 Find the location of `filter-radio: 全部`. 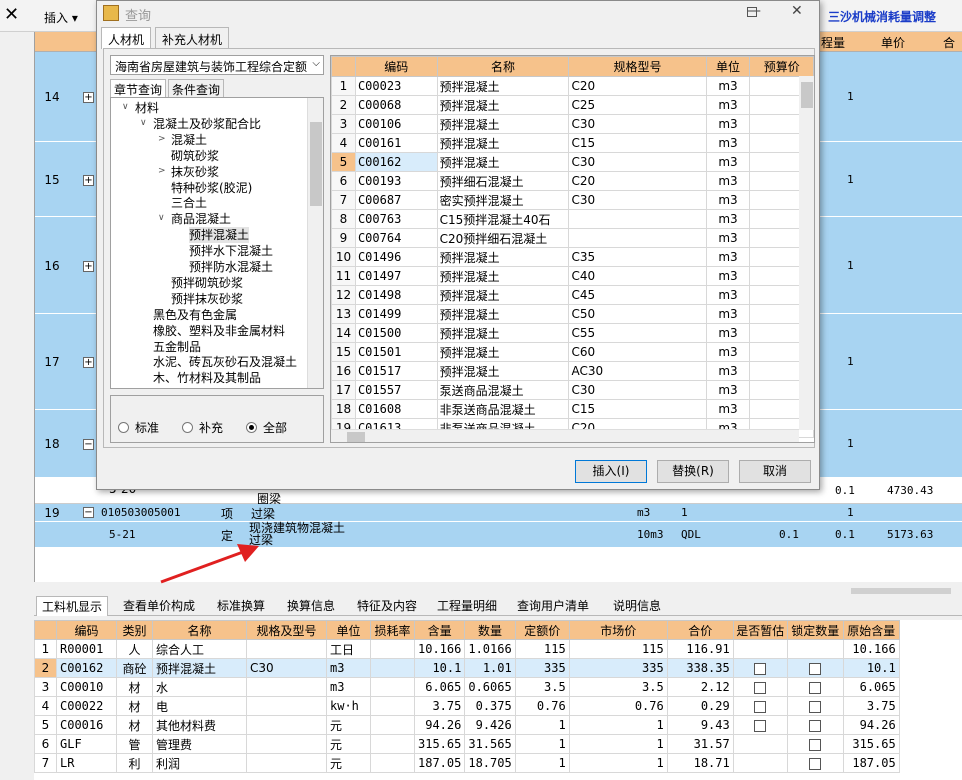

filter-radio: 全部 is located at coordinates (266, 427).